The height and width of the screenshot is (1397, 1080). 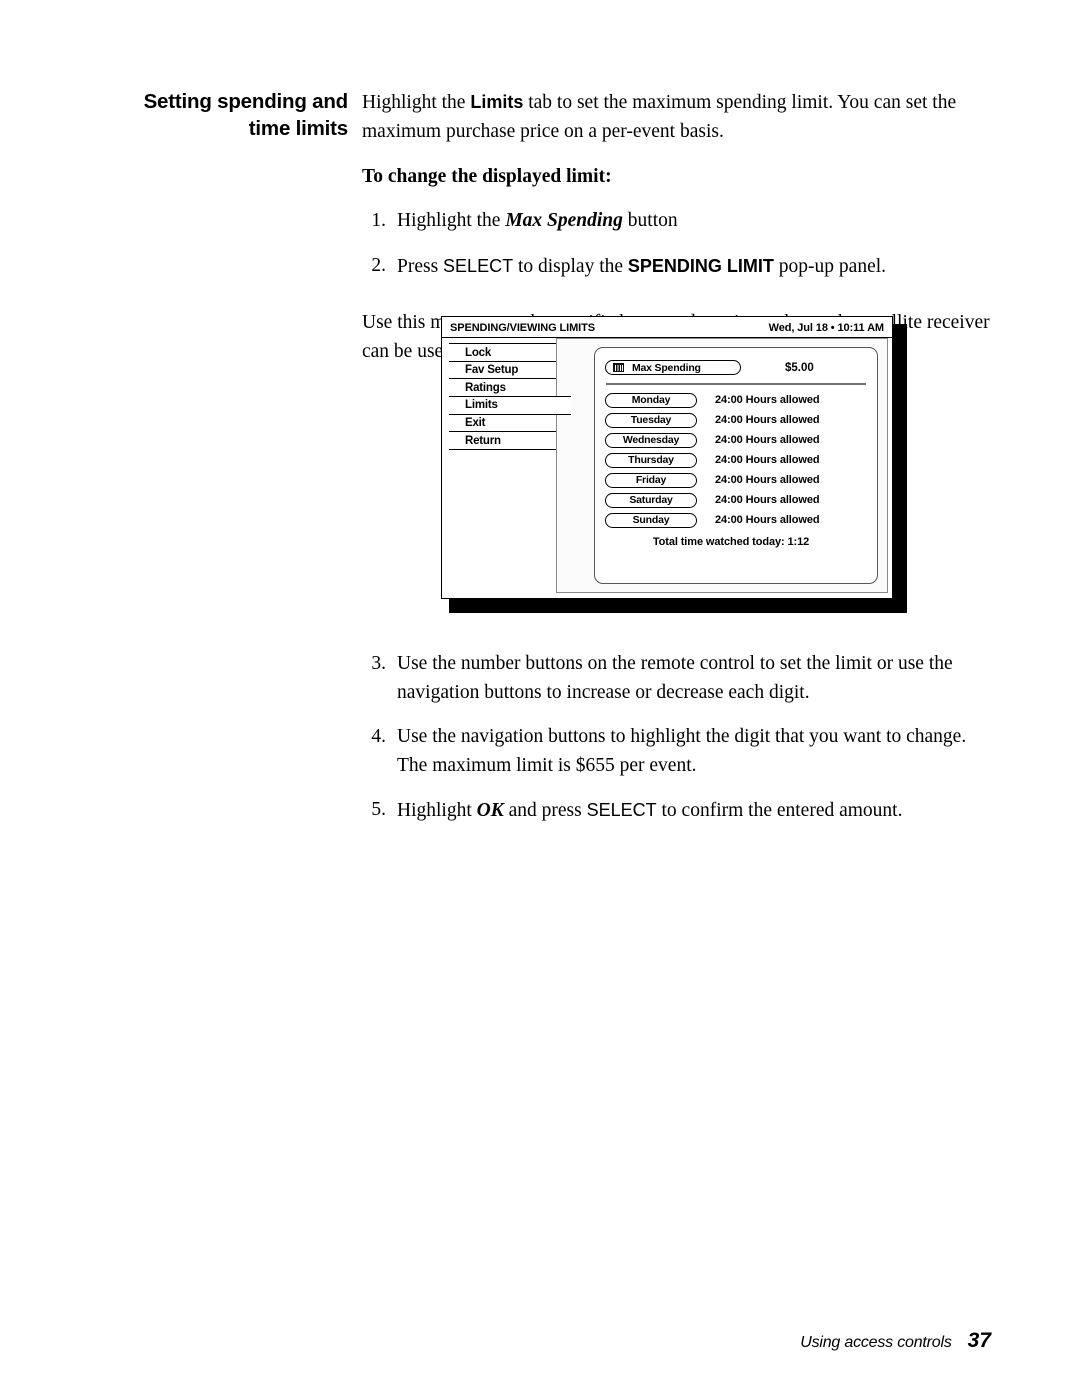 I want to click on section-heading-line2: time limits, so click(x=298, y=128).